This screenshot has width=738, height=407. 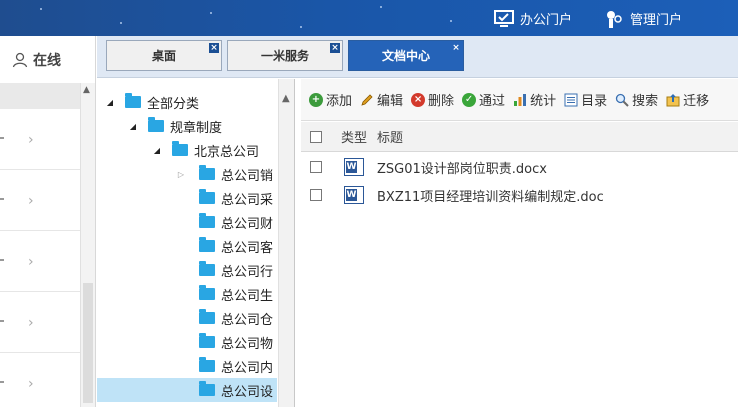 What do you see at coordinates (418, 99) in the screenshot?
I see `delete-icon: ×` at bounding box center [418, 99].